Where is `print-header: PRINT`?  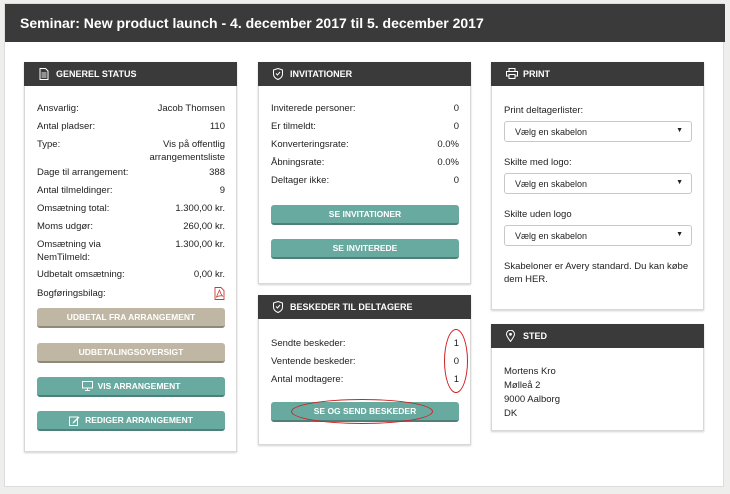 print-header: PRINT is located at coordinates (597, 74).